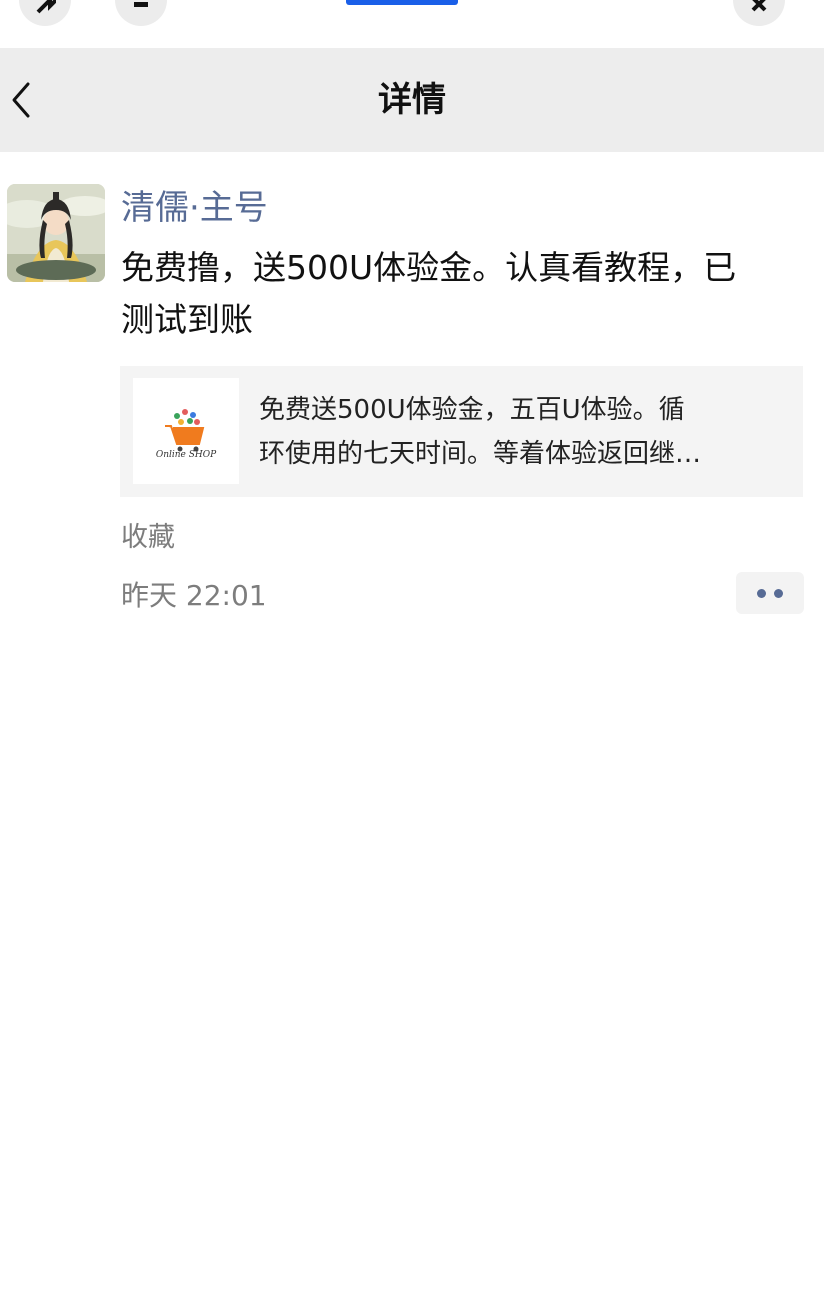 The width and height of the screenshot is (824, 1300). What do you see at coordinates (148, 537) in the screenshot?
I see `favorite-label: 收藏` at bounding box center [148, 537].